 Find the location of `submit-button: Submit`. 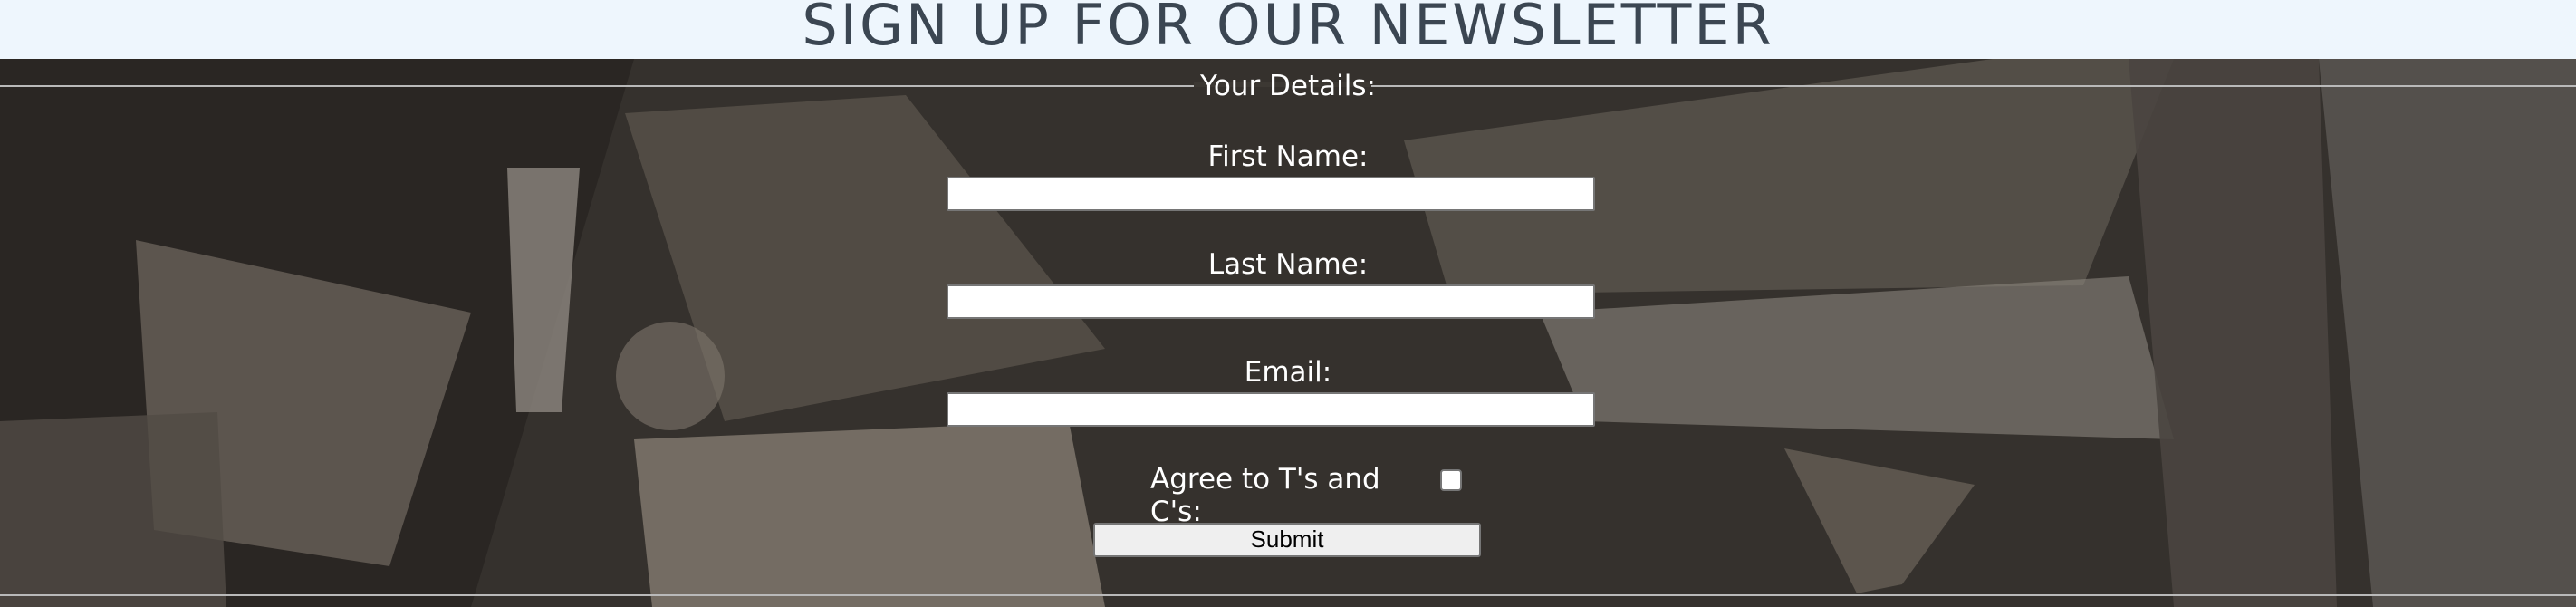

submit-button: Submit is located at coordinates (1287, 540).